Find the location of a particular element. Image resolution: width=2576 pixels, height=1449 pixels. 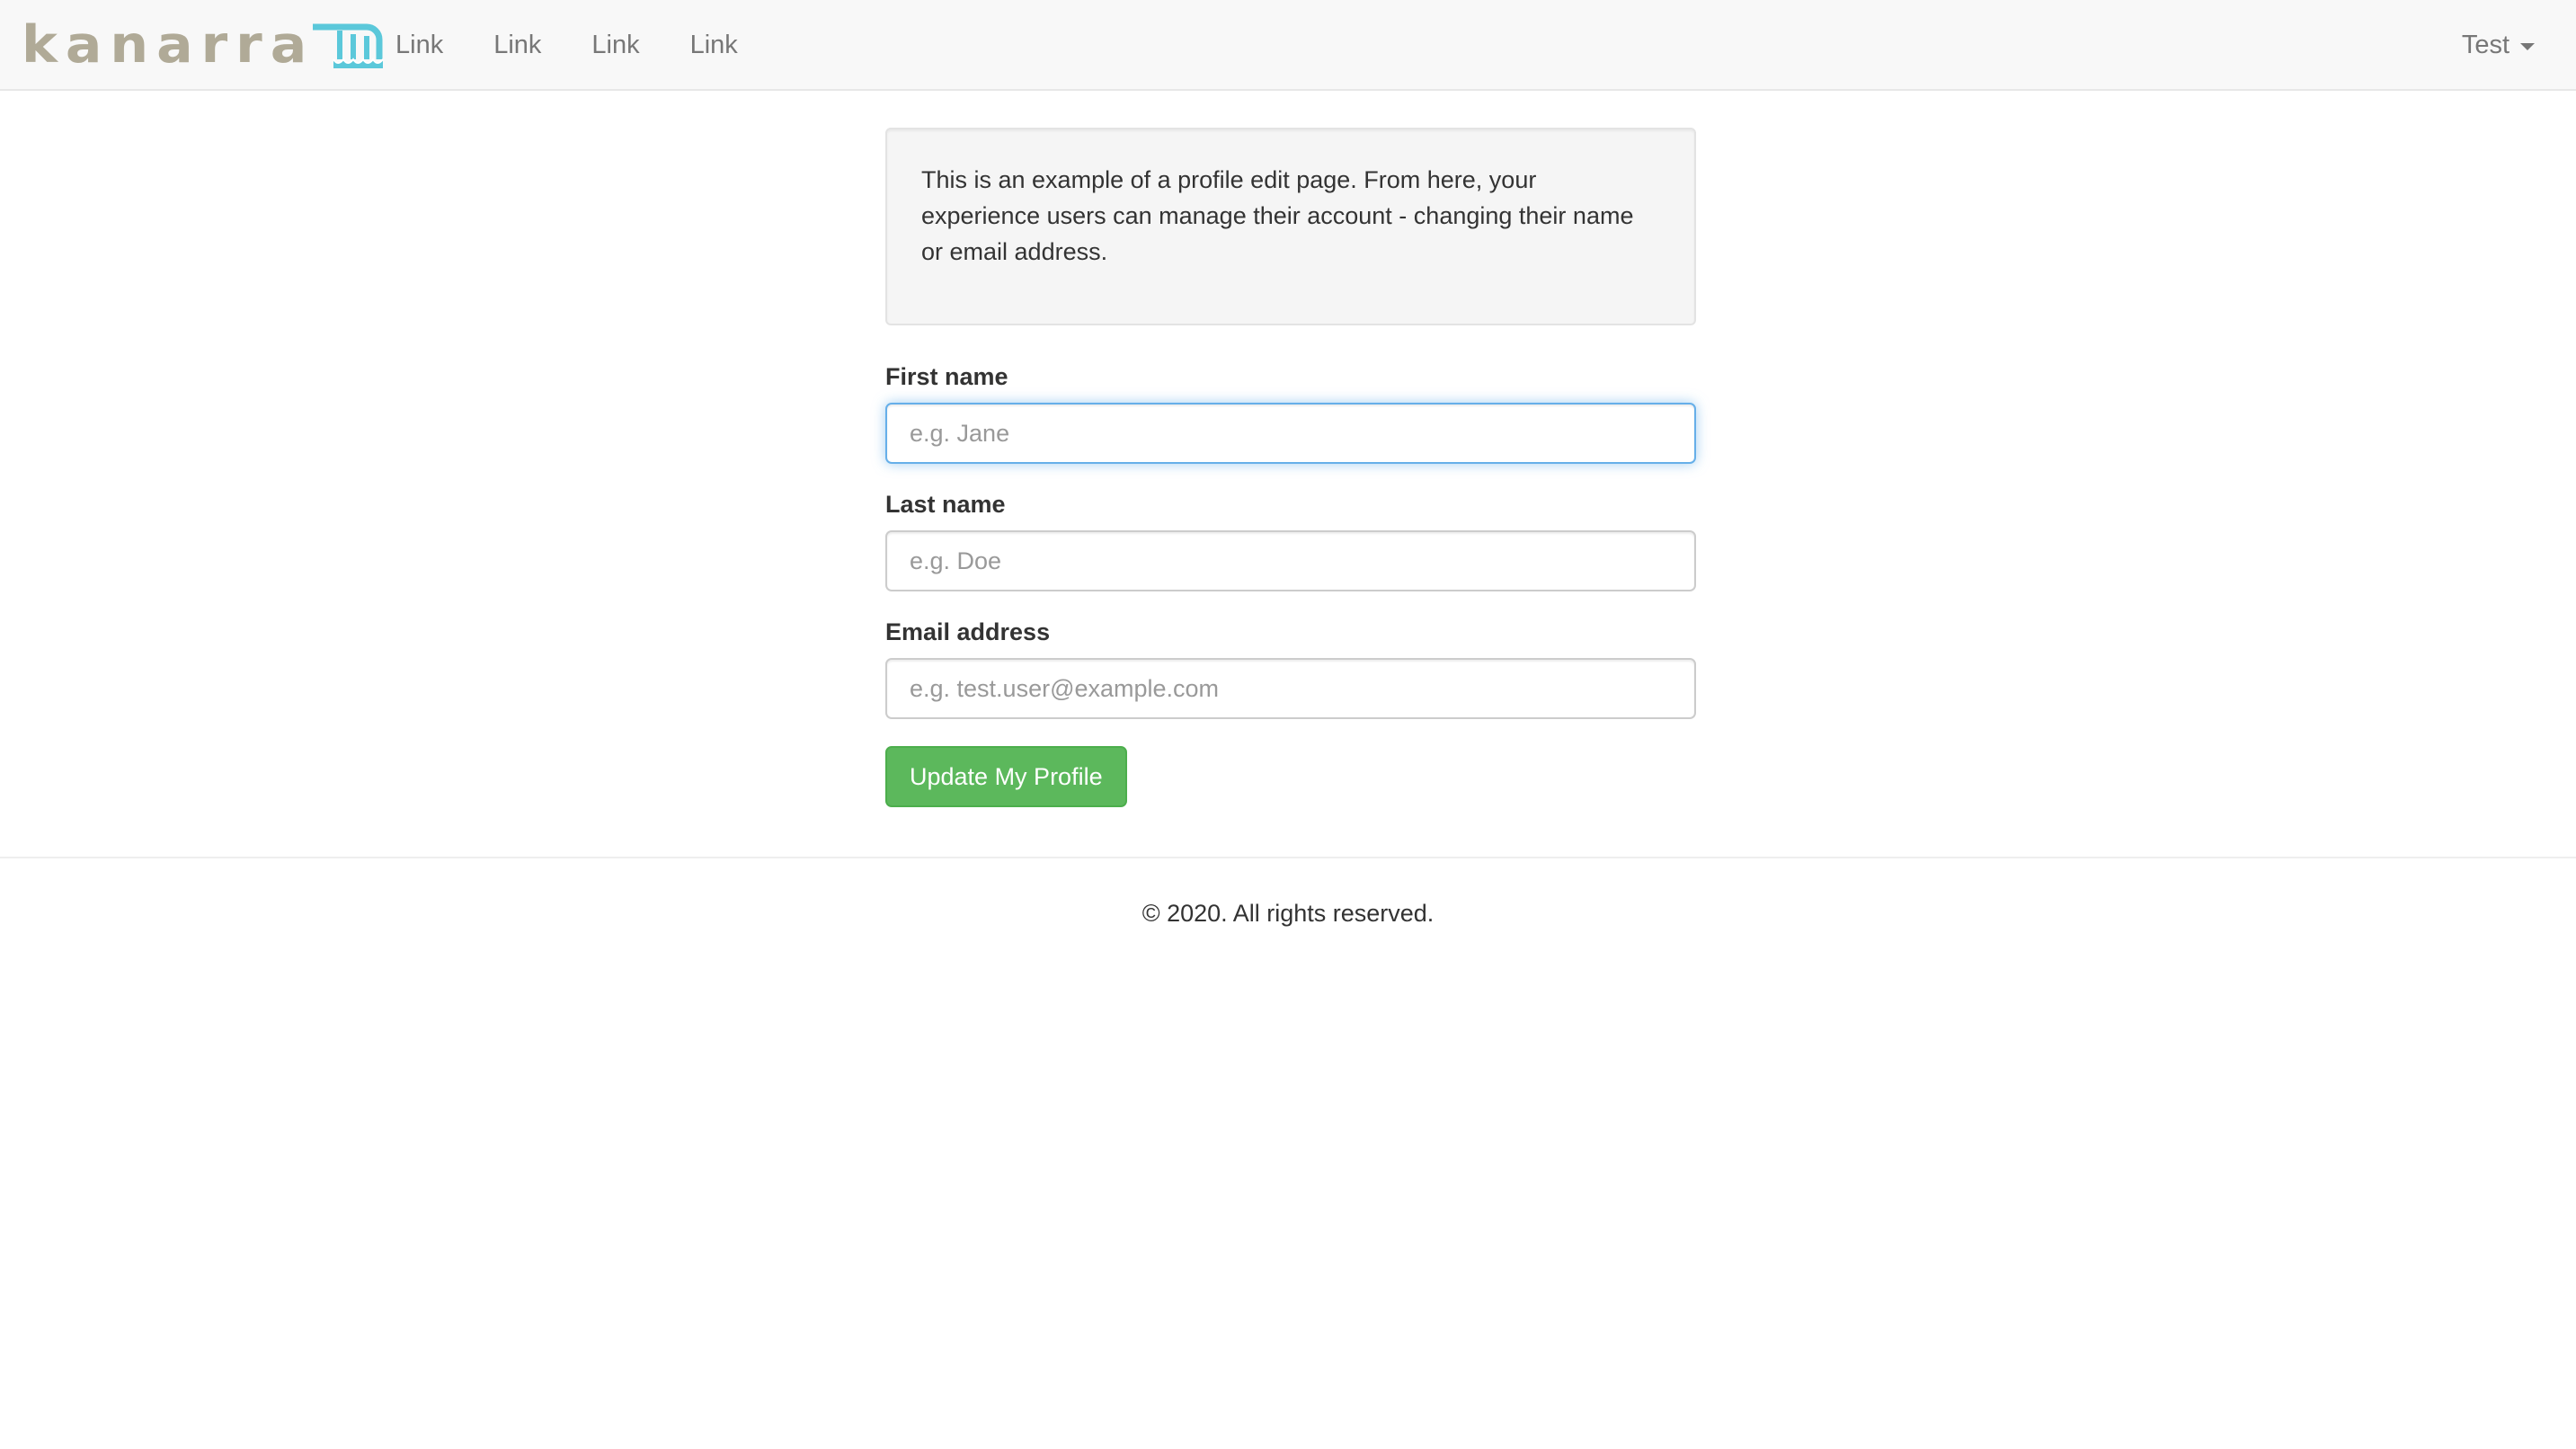

nav-link-3: Link is located at coordinates (615, 45).